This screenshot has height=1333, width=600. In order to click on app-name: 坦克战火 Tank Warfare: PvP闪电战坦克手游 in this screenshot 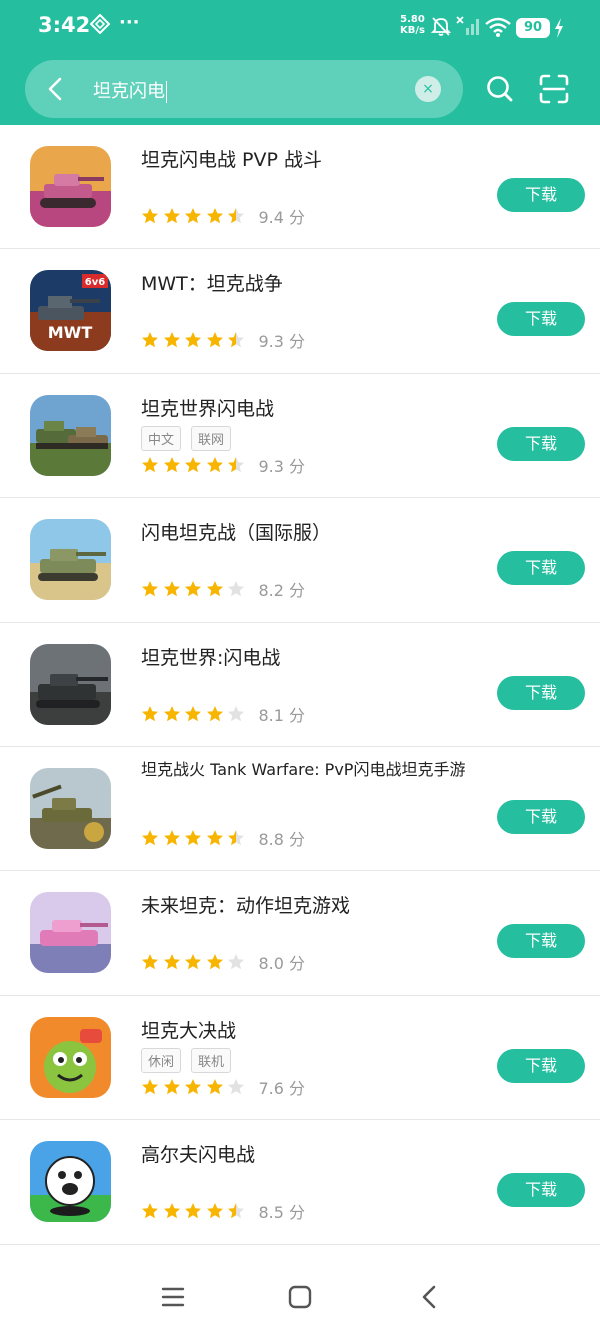, I will do `click(311, 769)`.